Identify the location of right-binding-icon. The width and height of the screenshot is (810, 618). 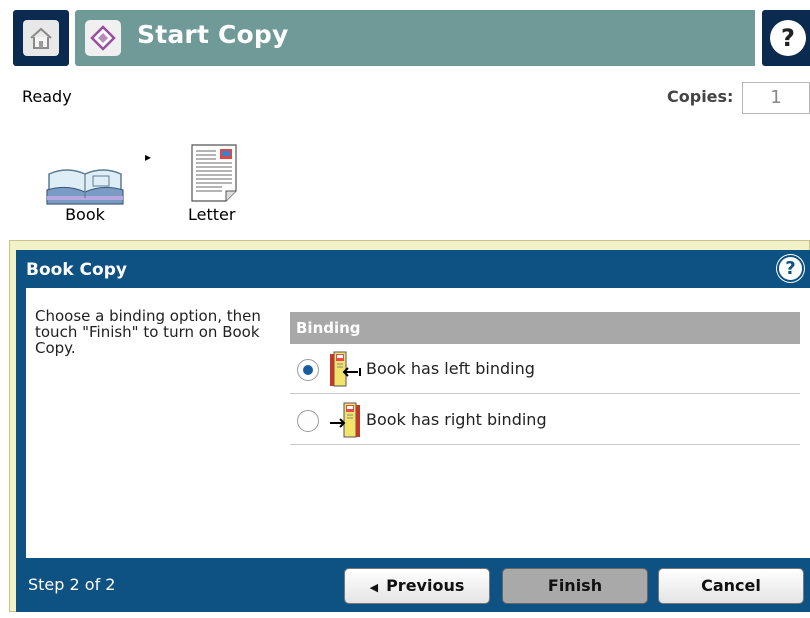
(345, 421).